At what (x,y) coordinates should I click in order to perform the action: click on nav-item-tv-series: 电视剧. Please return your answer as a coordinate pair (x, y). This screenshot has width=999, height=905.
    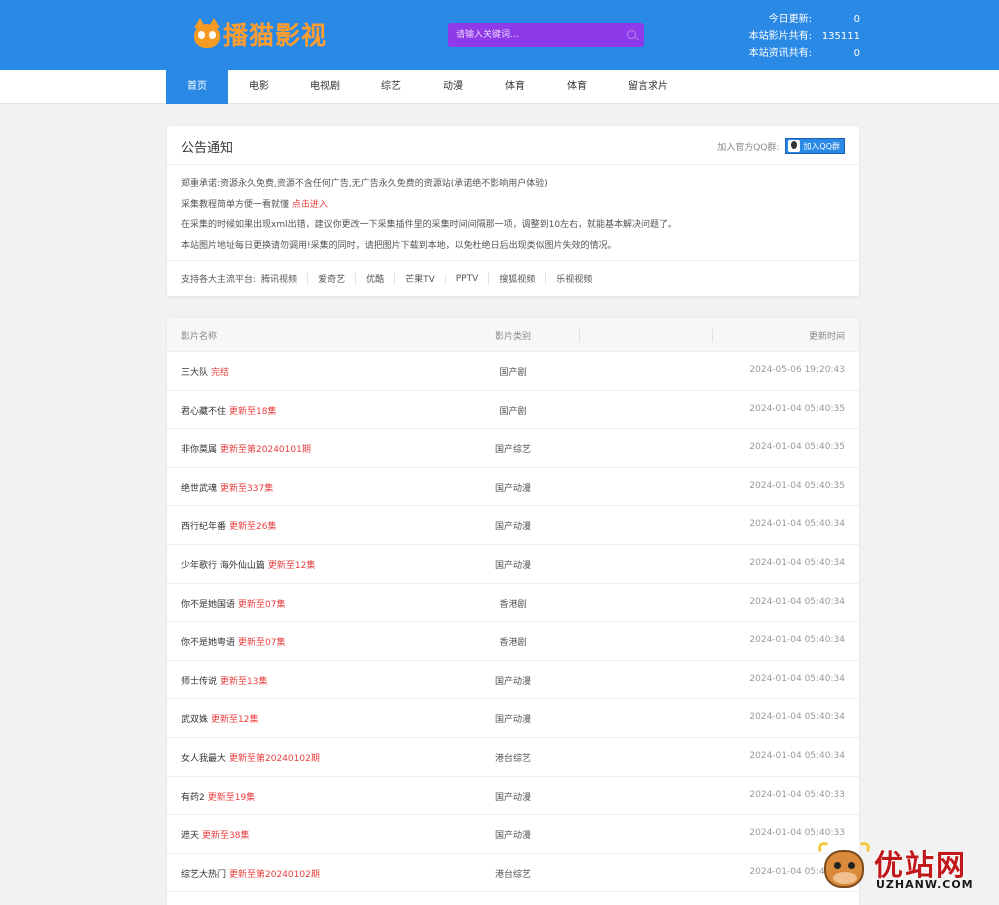
    Looking at the image, I should click on (325, 87).